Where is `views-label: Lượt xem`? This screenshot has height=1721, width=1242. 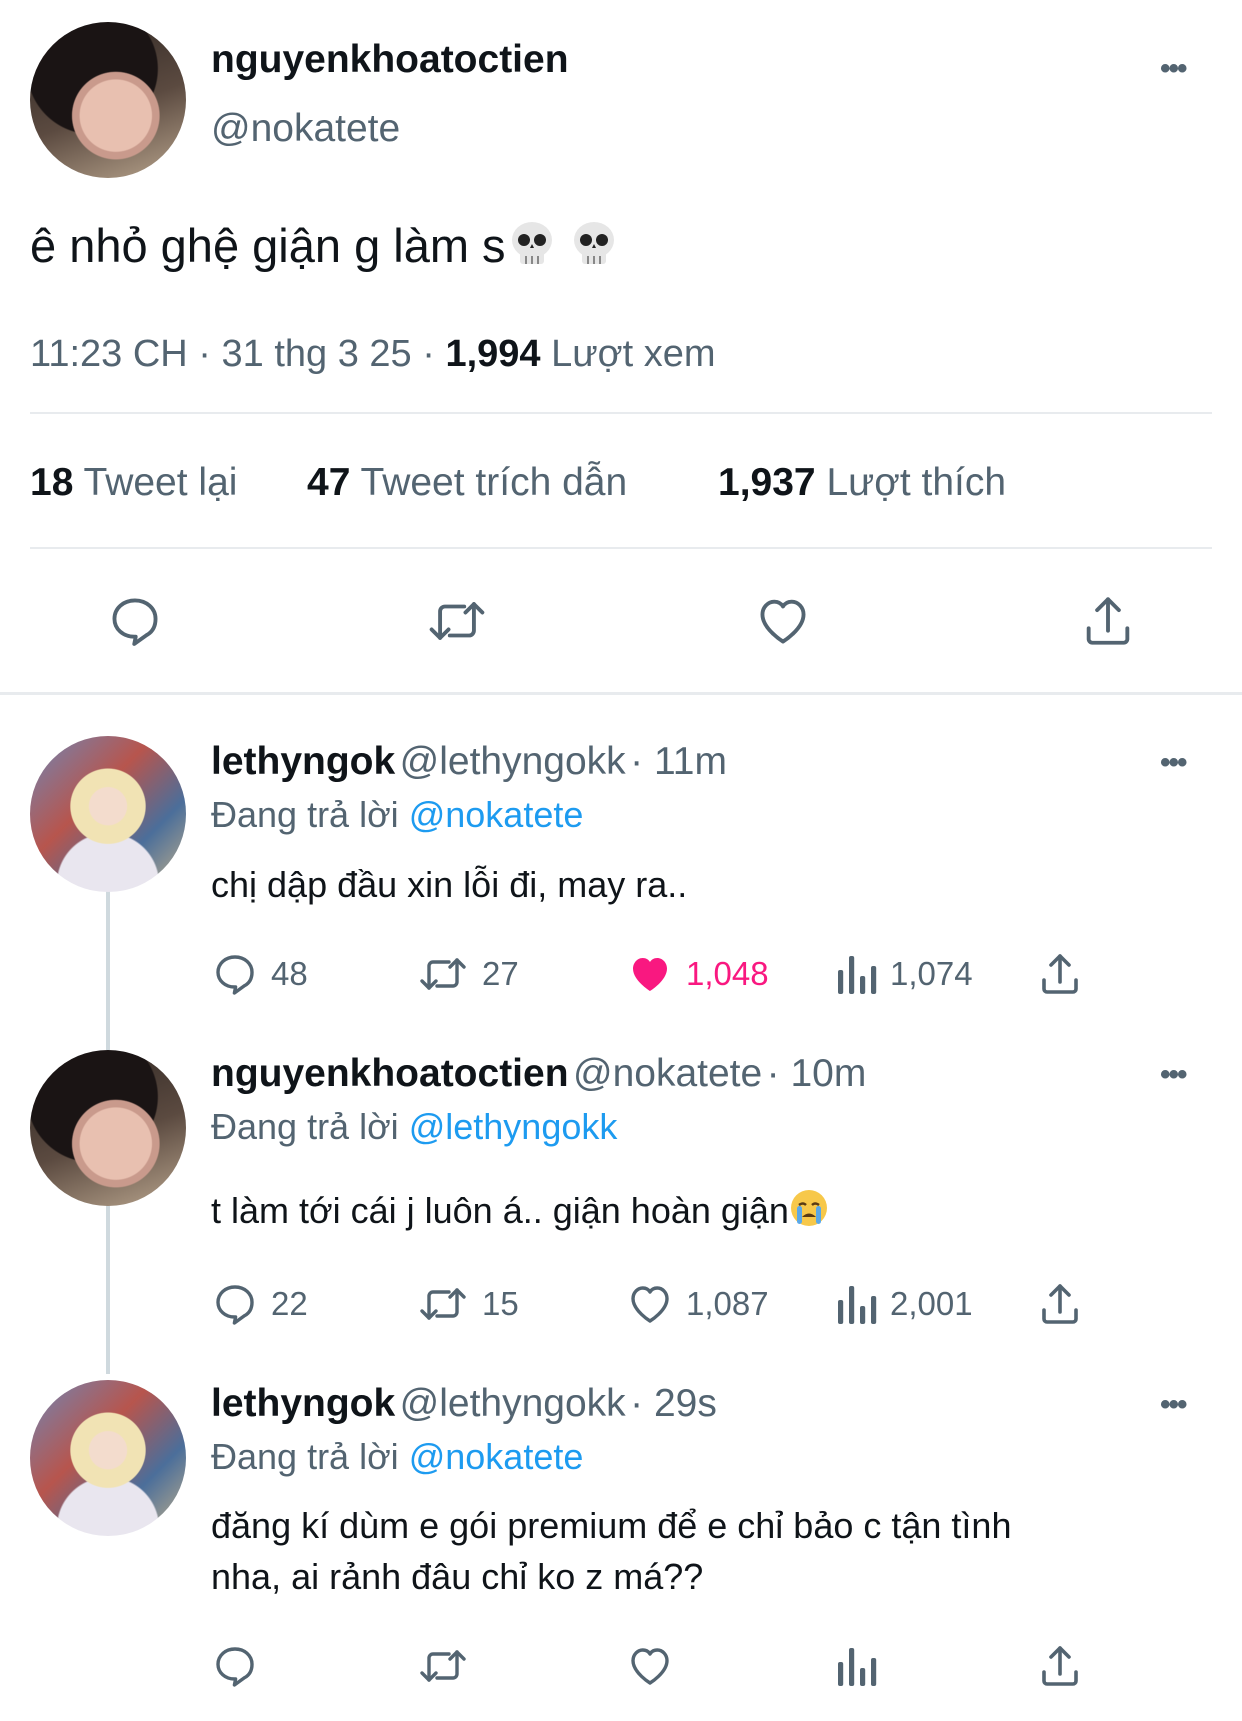
views-label: Lượt xem is located at coordinates (633, 354).